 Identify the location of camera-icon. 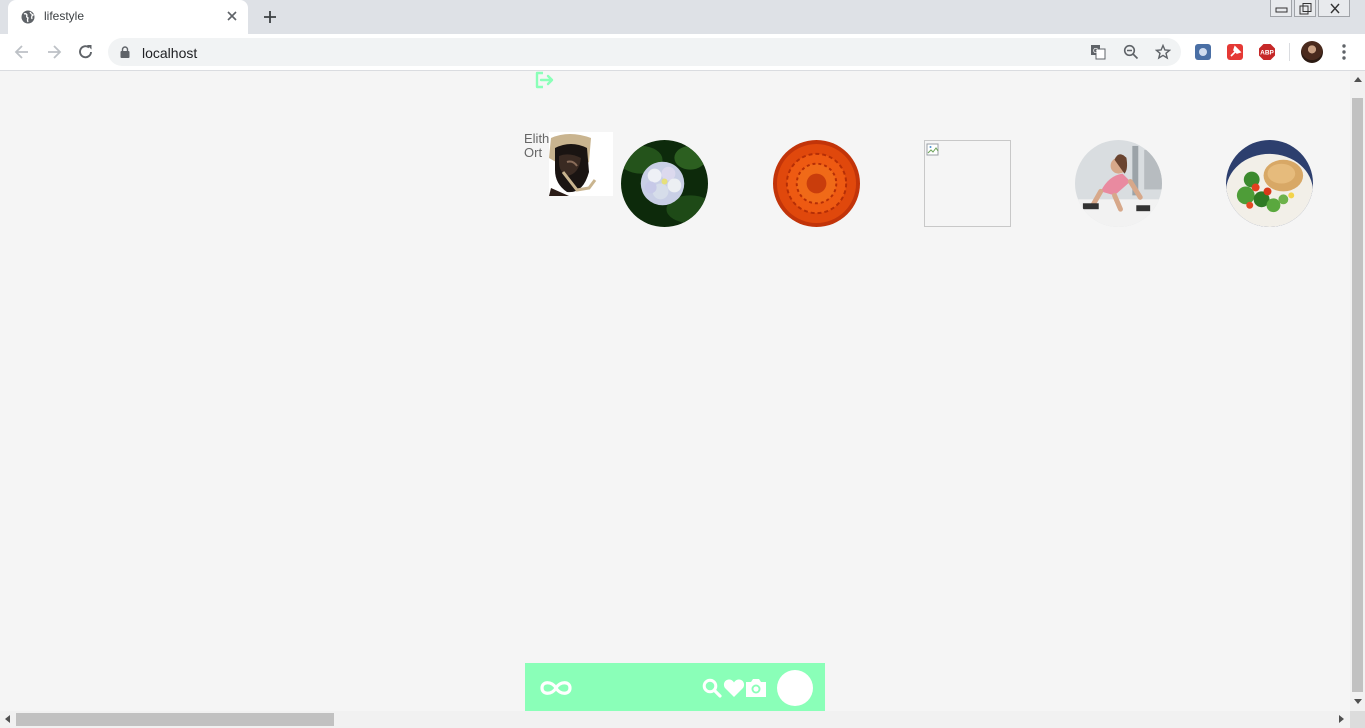
(756, 687).